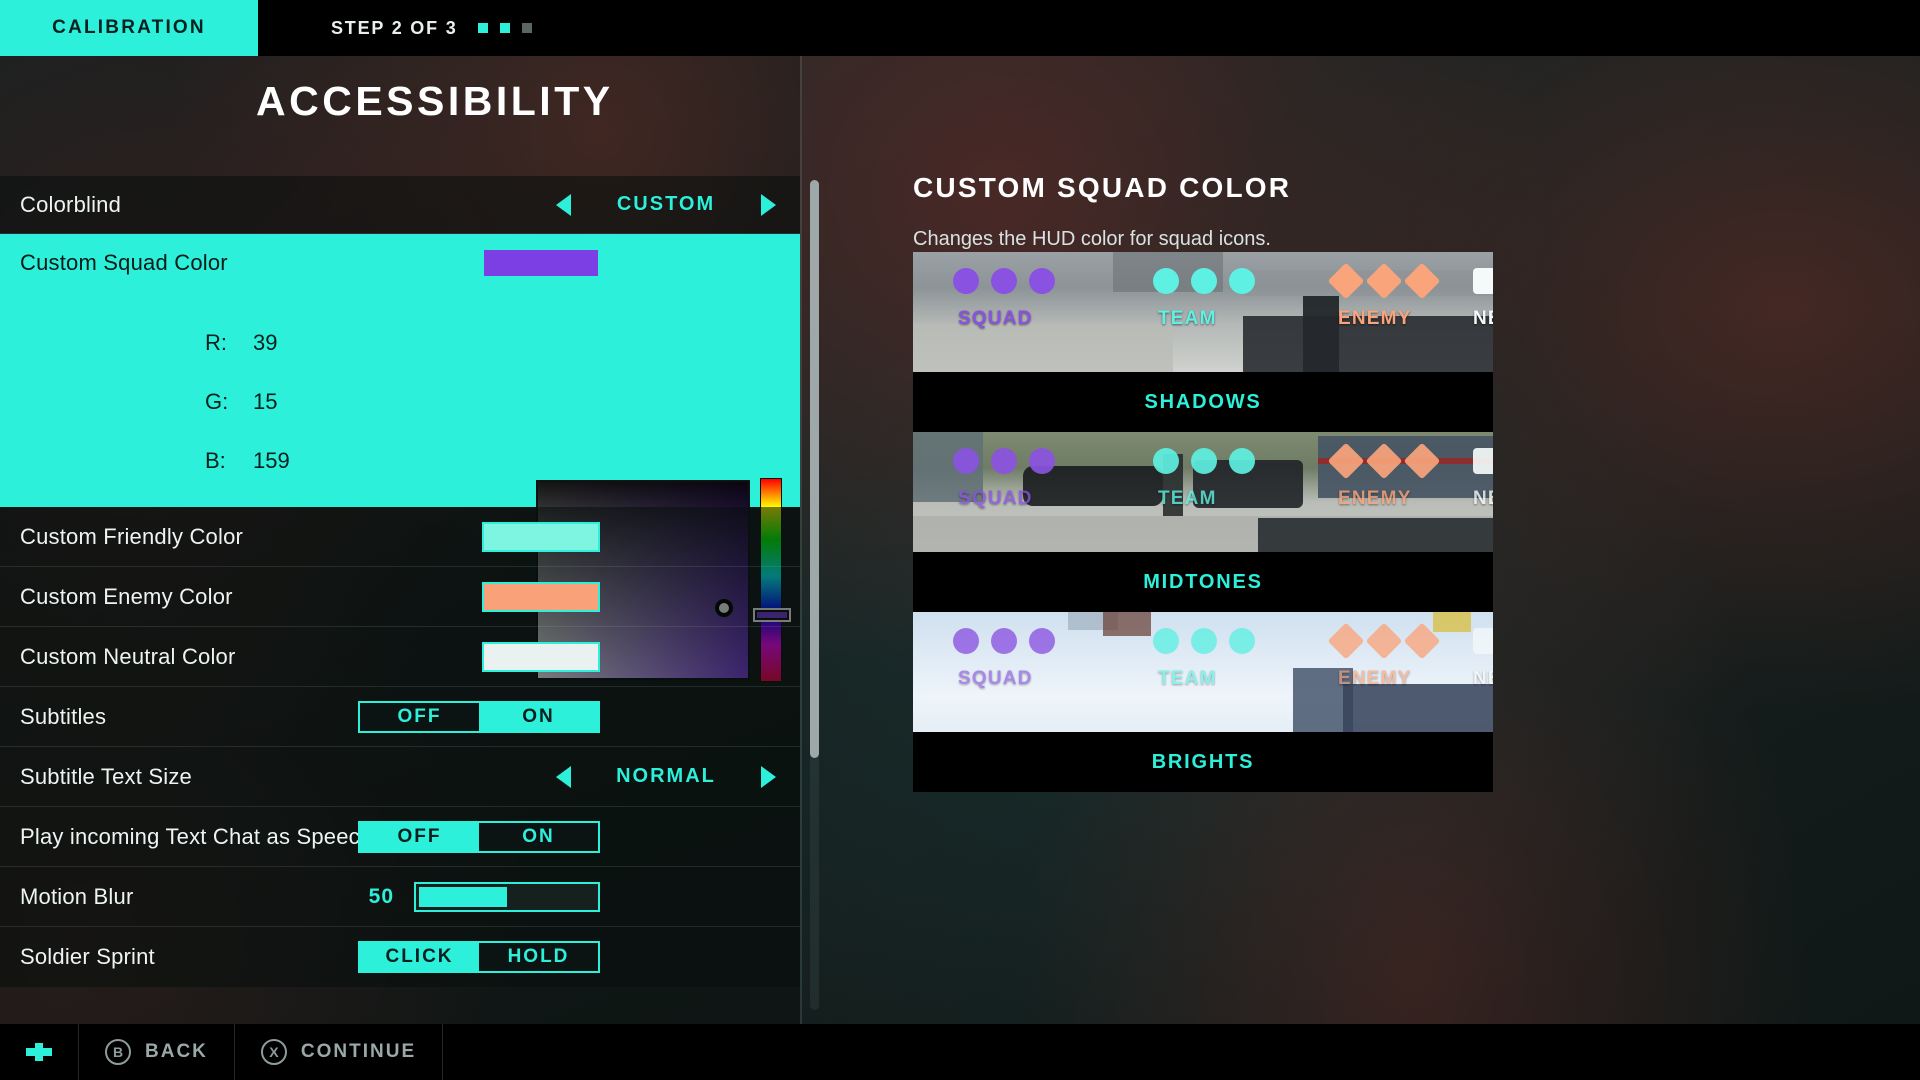  Describe the element at coordinates (666, 204) in the screenshot. I see `colorblind-value: CUSTOM` at that location.